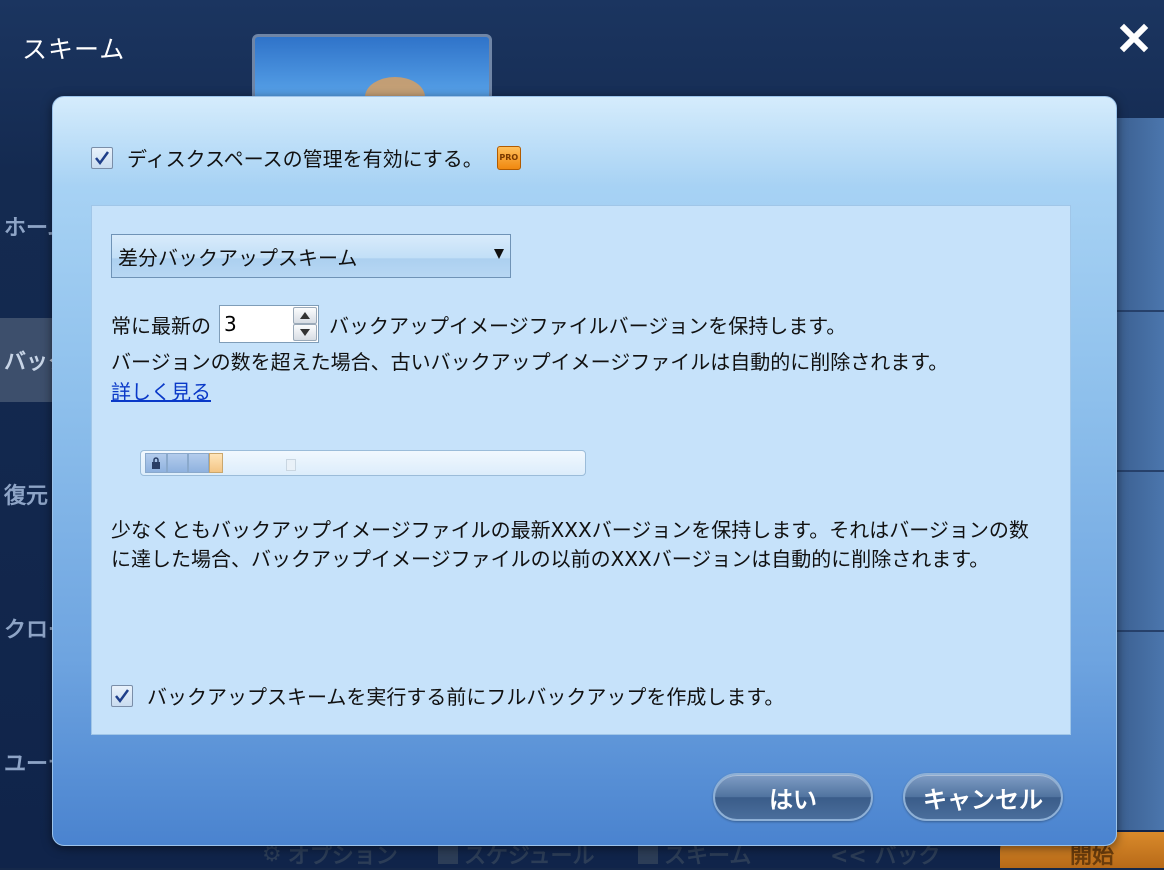  Describe the element at coordinates (499, 254) in the screenshot. I see `dropdown-arrow-icon` at that location.